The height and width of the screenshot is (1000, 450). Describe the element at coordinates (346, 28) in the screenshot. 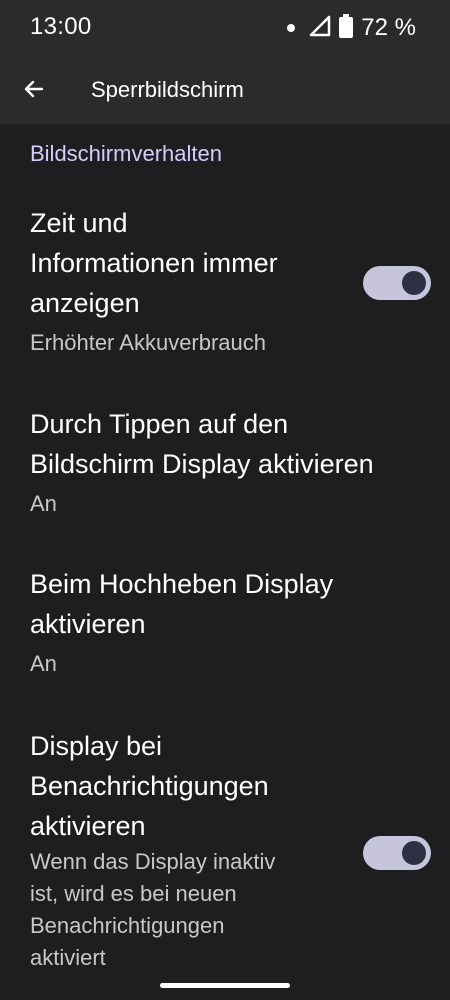

I see `battery-icon` at that location.